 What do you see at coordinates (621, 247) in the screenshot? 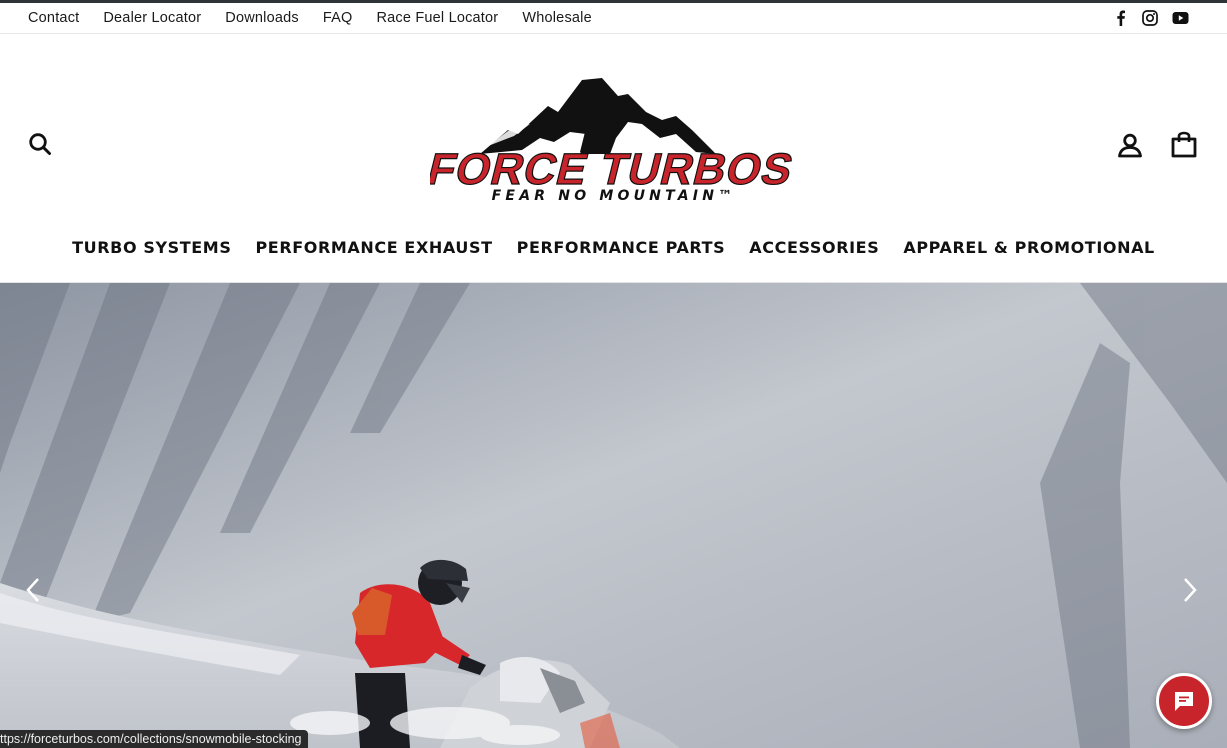
I see `nav-performance-parts: PERFORMANCE PARTS` at bounding box center [621, 247].